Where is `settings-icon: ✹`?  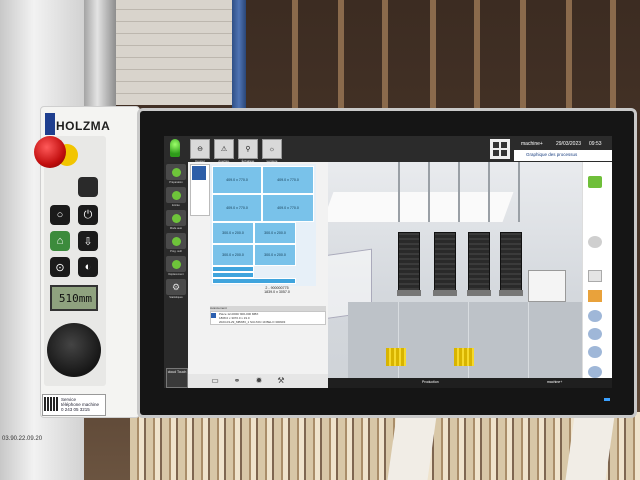
settings-icon: ✹ is located at coordinates (259, 380).